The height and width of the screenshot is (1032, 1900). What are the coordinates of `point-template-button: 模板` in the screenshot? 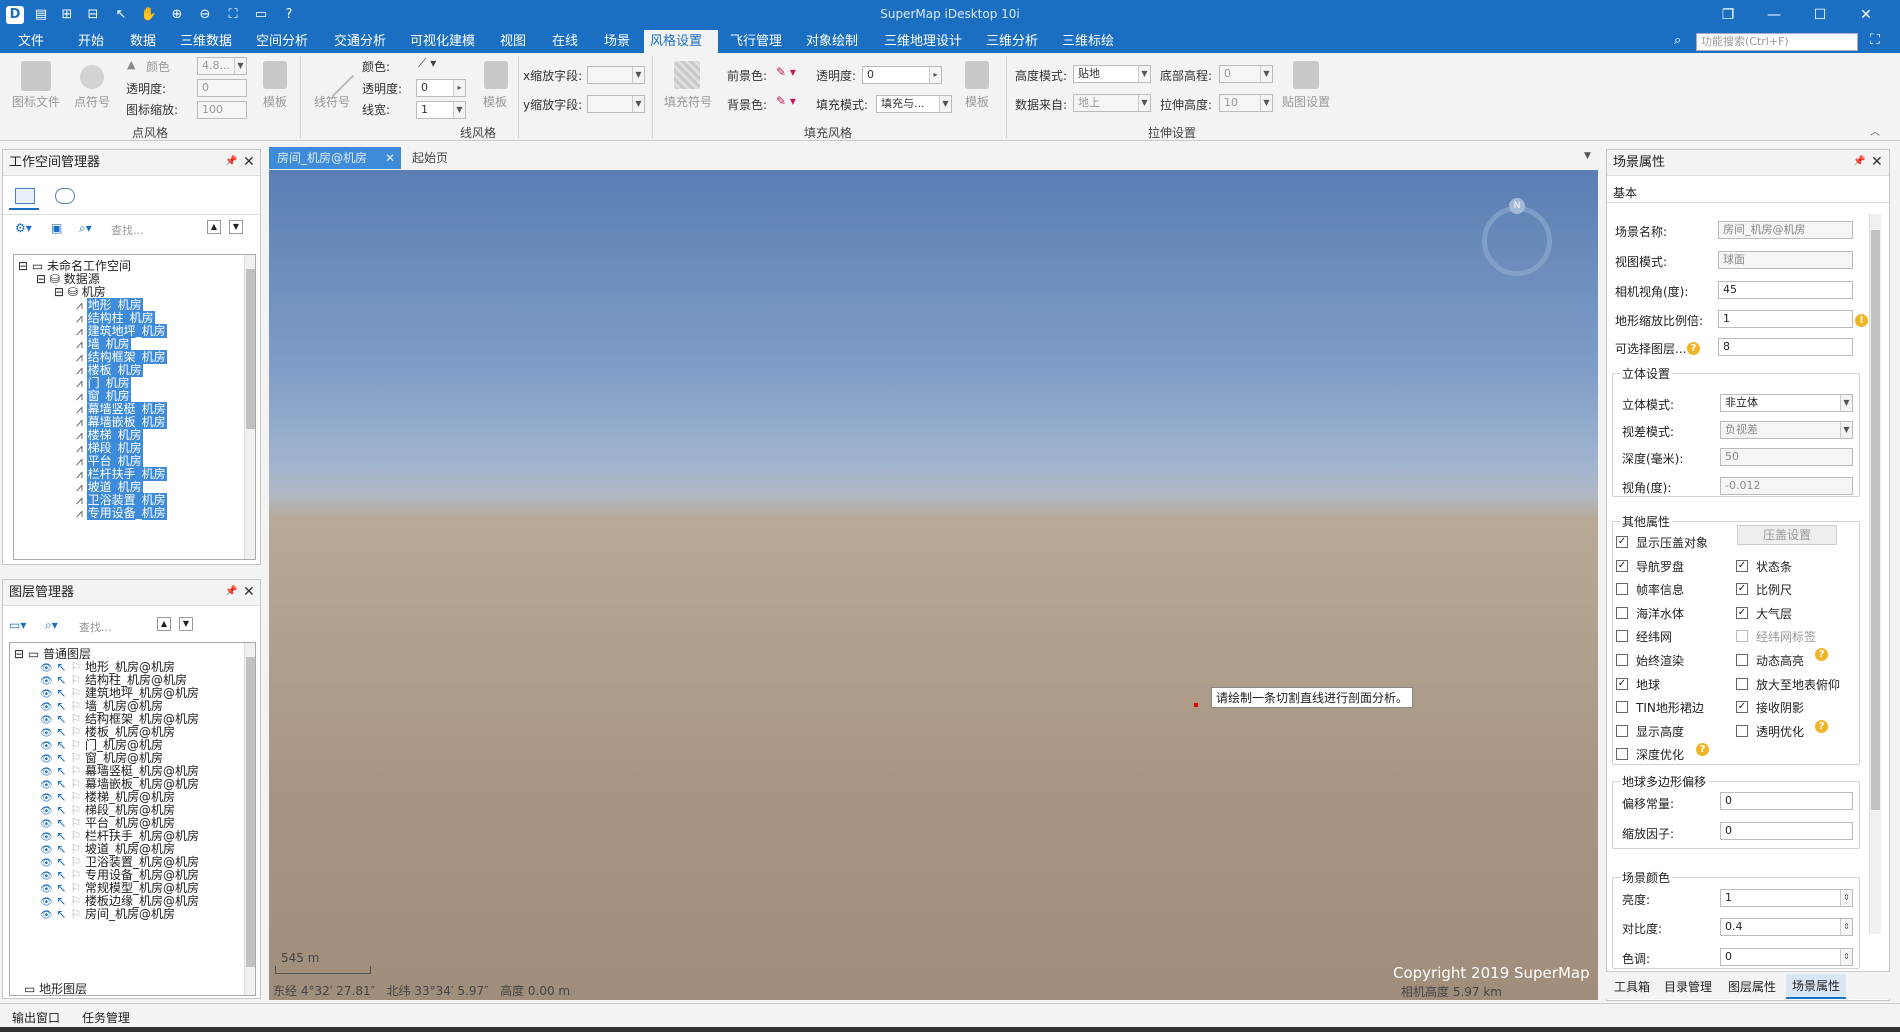 It's located at (275, 101).